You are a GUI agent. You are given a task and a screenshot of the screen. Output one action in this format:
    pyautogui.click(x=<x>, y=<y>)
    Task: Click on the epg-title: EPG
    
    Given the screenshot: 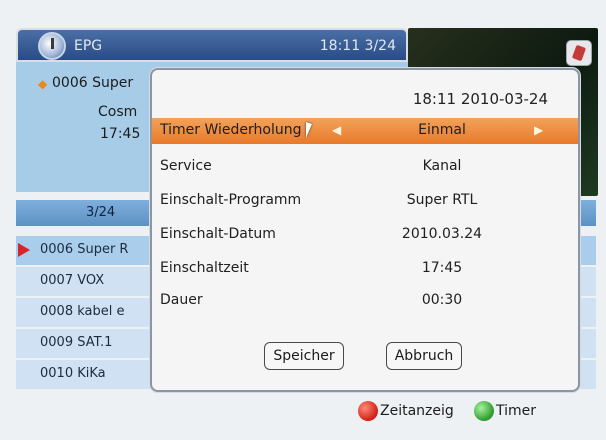 What is the action you would take?
    pyautogui.click(x=88, y=46)
    